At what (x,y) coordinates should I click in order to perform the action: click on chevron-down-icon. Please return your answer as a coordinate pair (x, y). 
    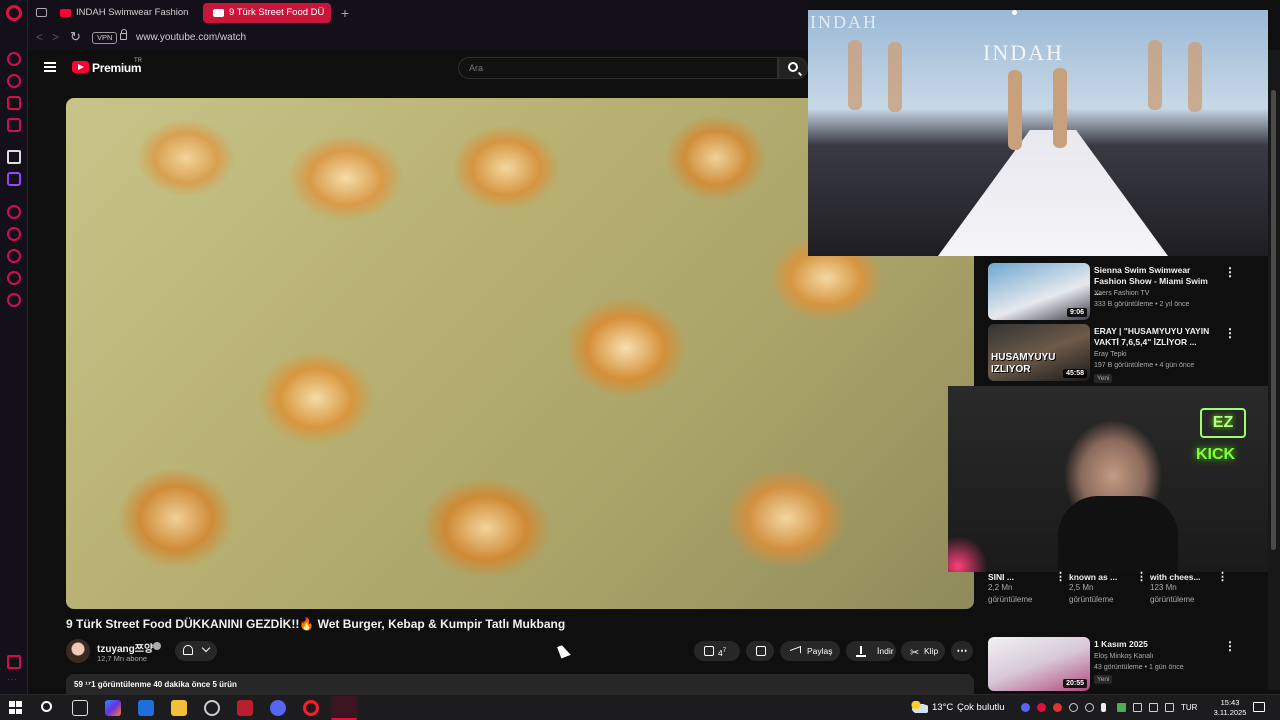
    Looking at the image, I should click on (206, 648).